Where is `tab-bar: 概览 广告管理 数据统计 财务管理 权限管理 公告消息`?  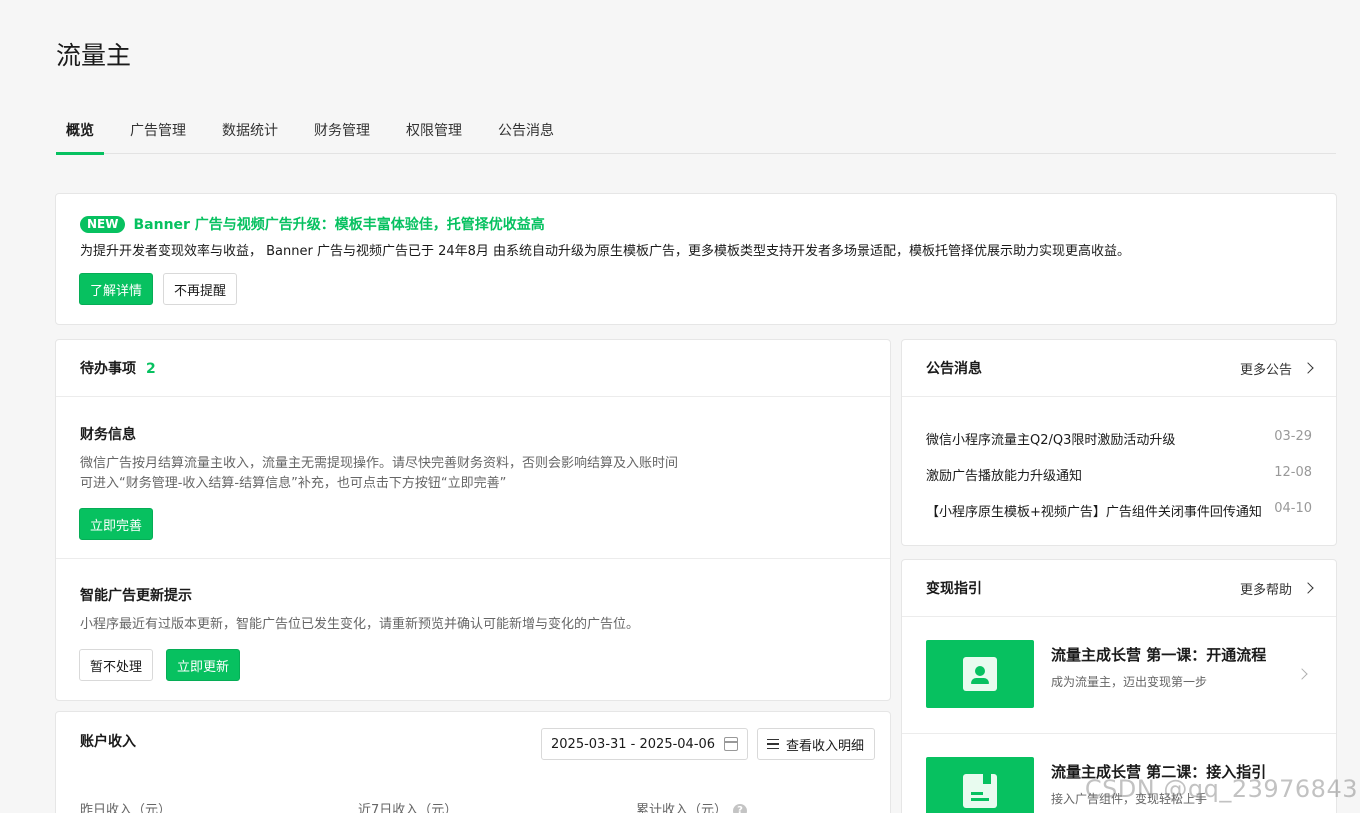
tab-bar: 概览 广告管理 数据统计 财务管理 权限管理 公告消息 is located at coordinates (696, 134).